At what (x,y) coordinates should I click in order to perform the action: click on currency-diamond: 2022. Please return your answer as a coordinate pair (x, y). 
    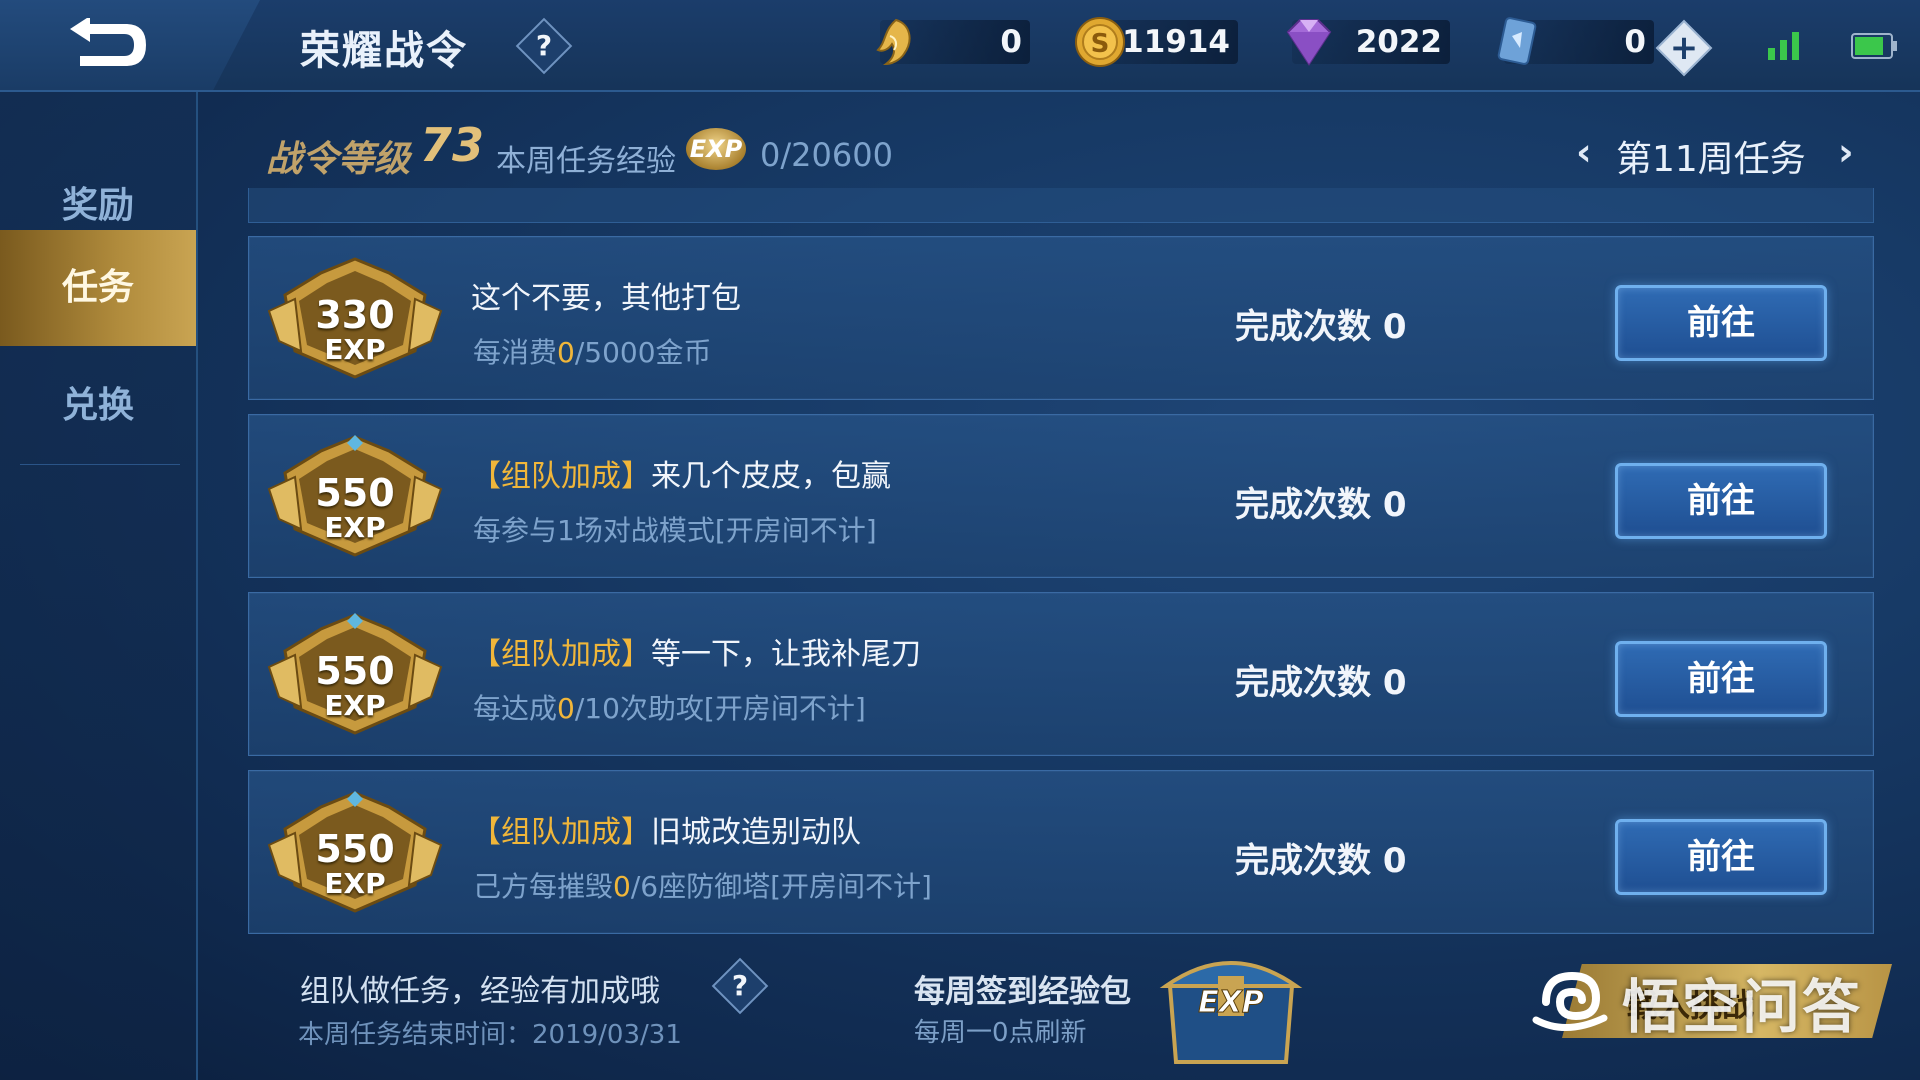
    Looking at the image, I should click on (1368, 42).